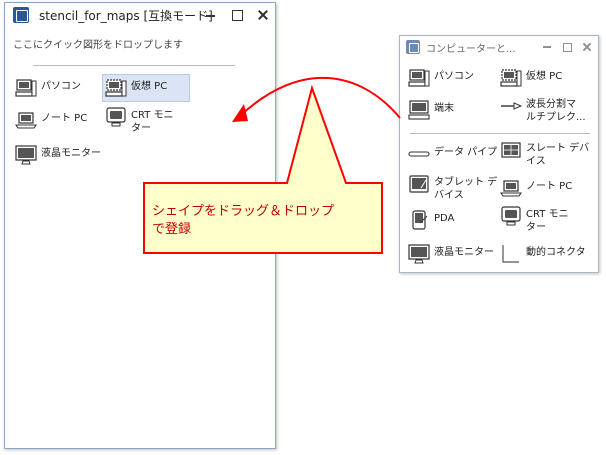  I want to click on data-pipe-icon, so click(419, 154).